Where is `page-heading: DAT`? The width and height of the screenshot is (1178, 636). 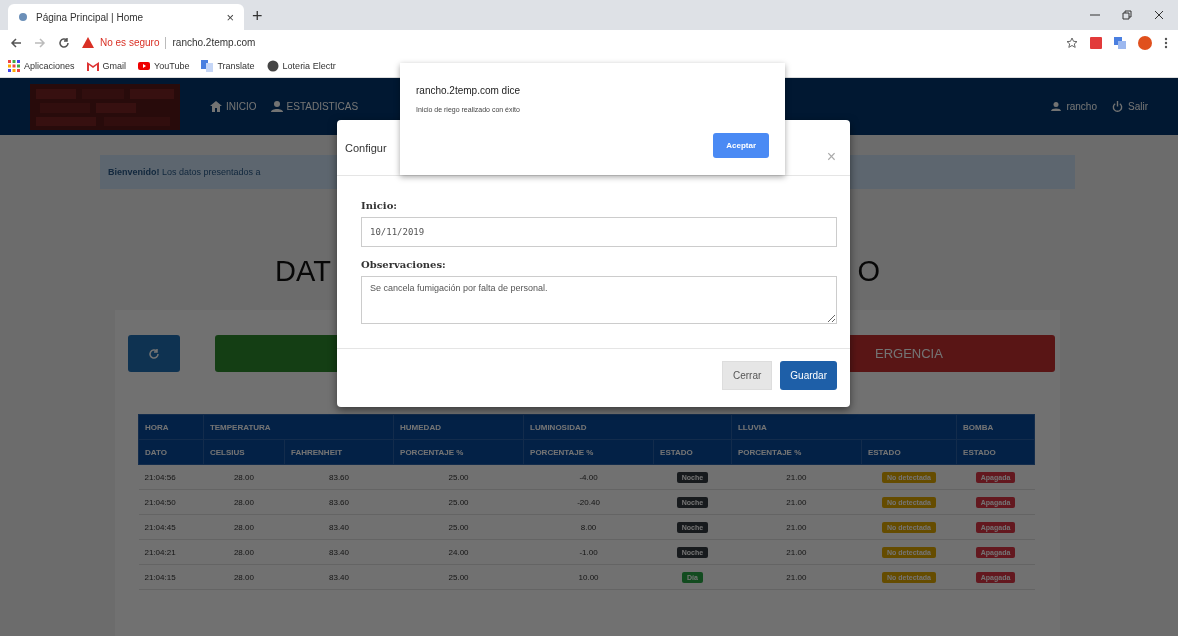
page-heading: DAT is located at coordinates (303, 271).